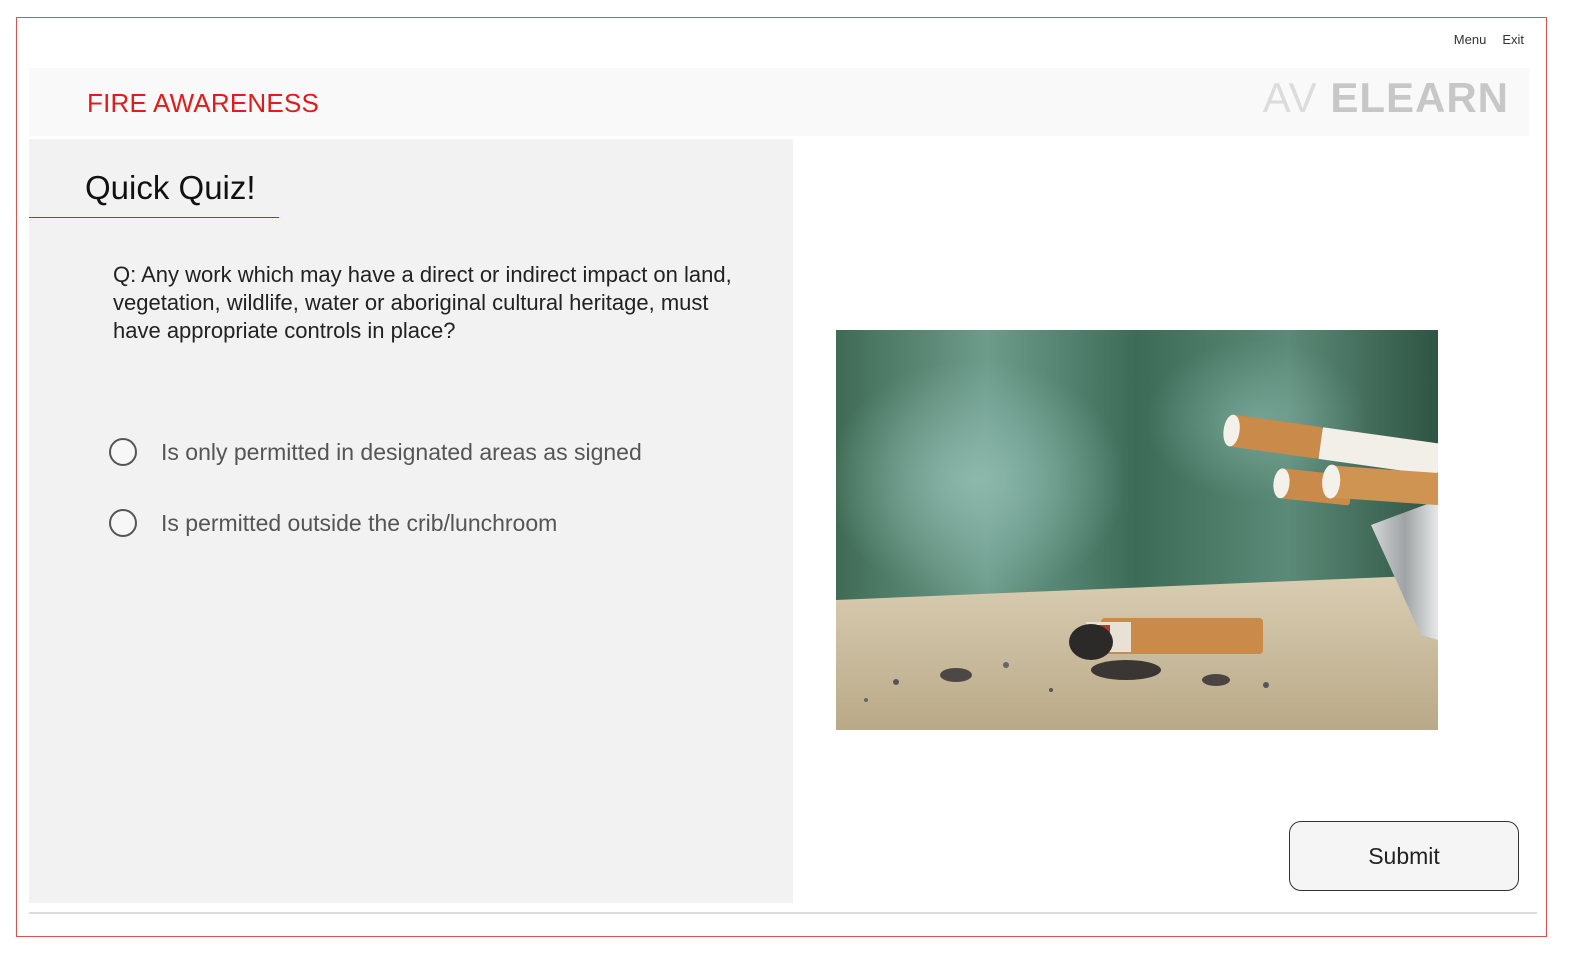 This screenshot has height=965, width=1584. Describe the element at coordinates (1290, 97) in the screenshot. I see `logo-av-text: AV` at that location.